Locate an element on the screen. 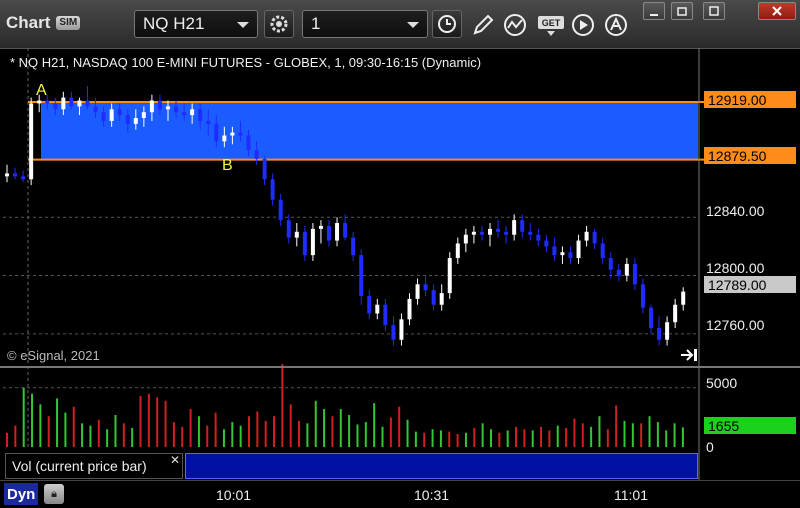 The height and width of the screenshot is (508, 800). time-axis is located at coordinates (400, 494).